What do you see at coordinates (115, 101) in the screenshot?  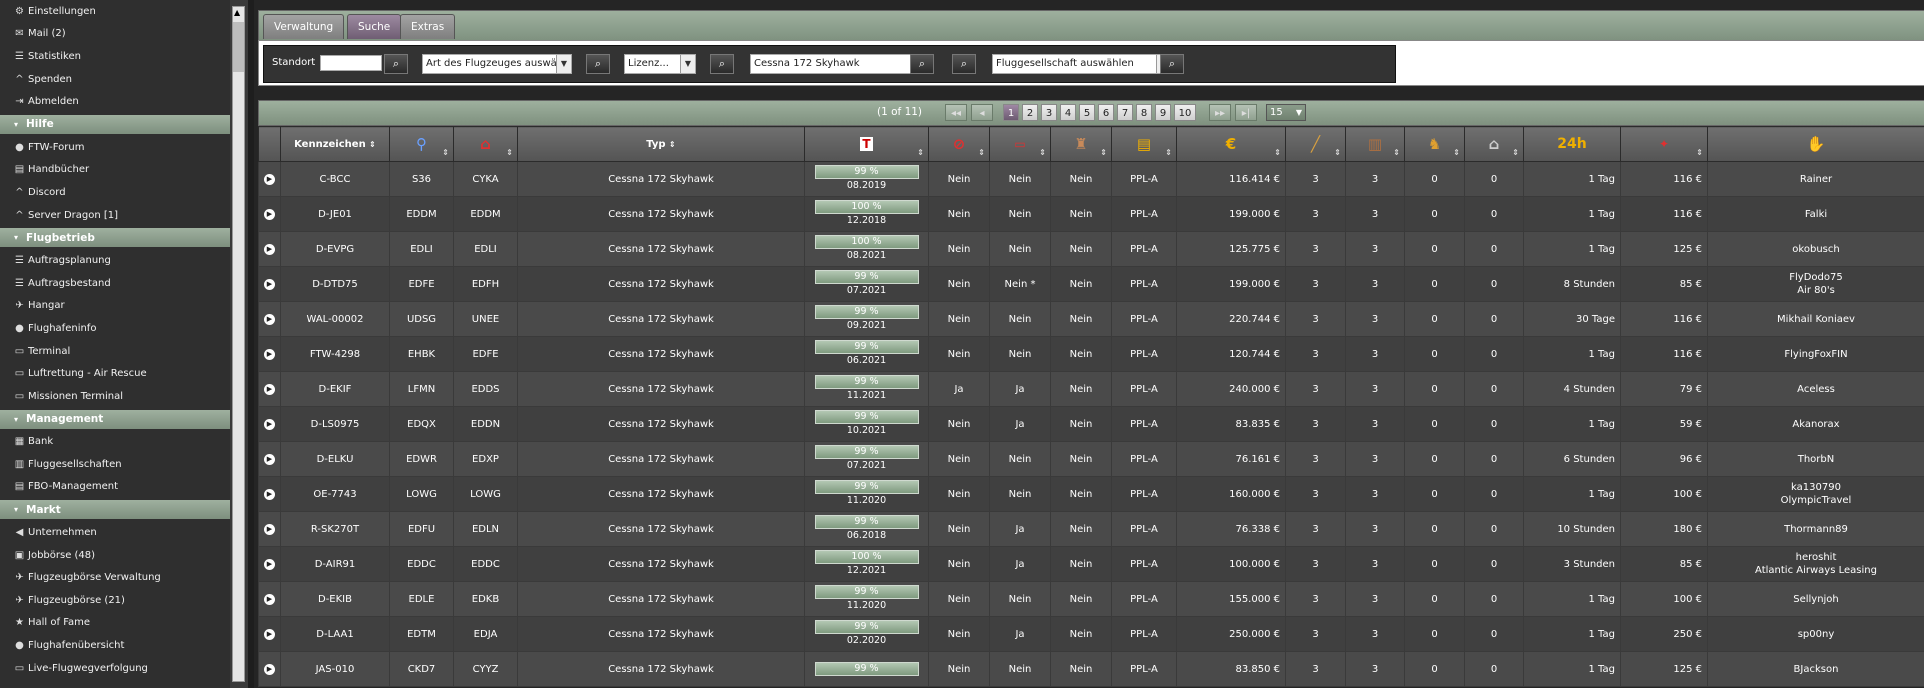 I see `sidebar-item: ⇥ Abmelden` at bounding box center [115, 101].